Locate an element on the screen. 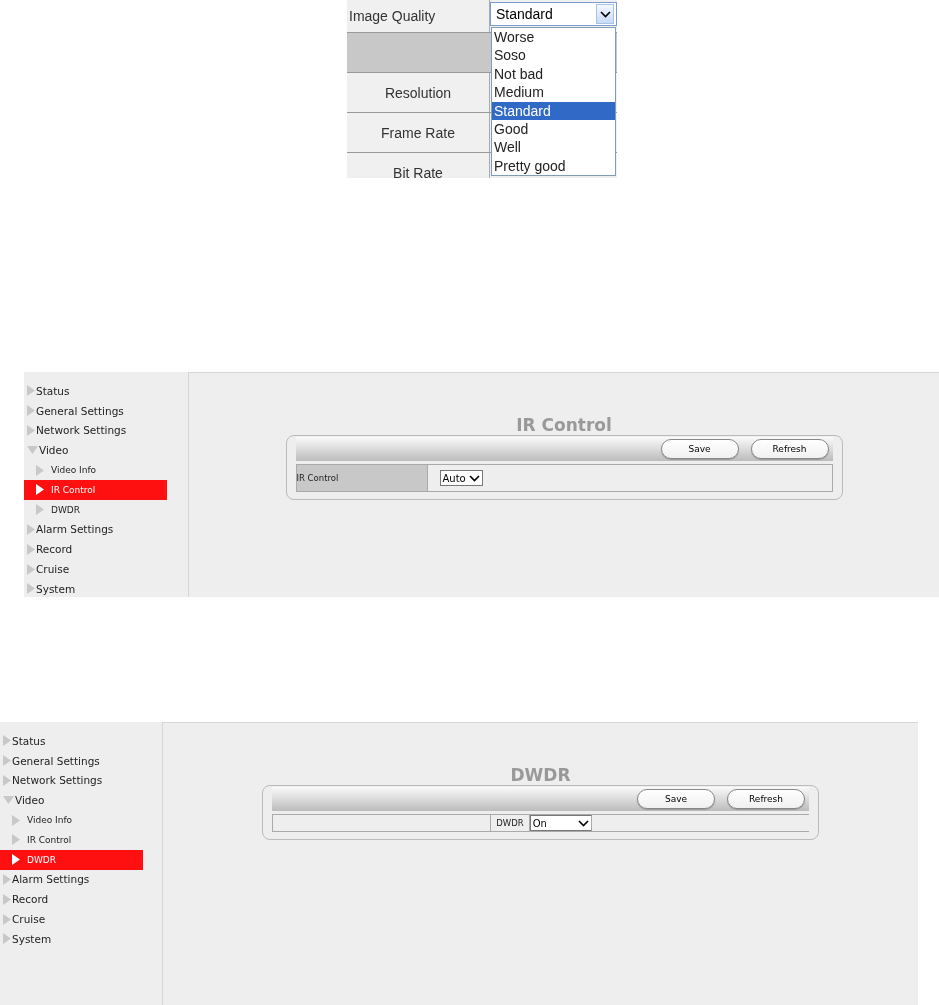  dropdown-option: Good is located at coordinates (553, 129).